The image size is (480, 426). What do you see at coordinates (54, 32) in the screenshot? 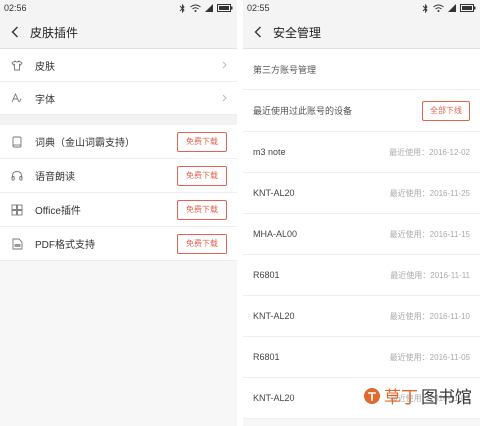
I see `page-title: 皮肤插件` at bounding box center [54, 32].